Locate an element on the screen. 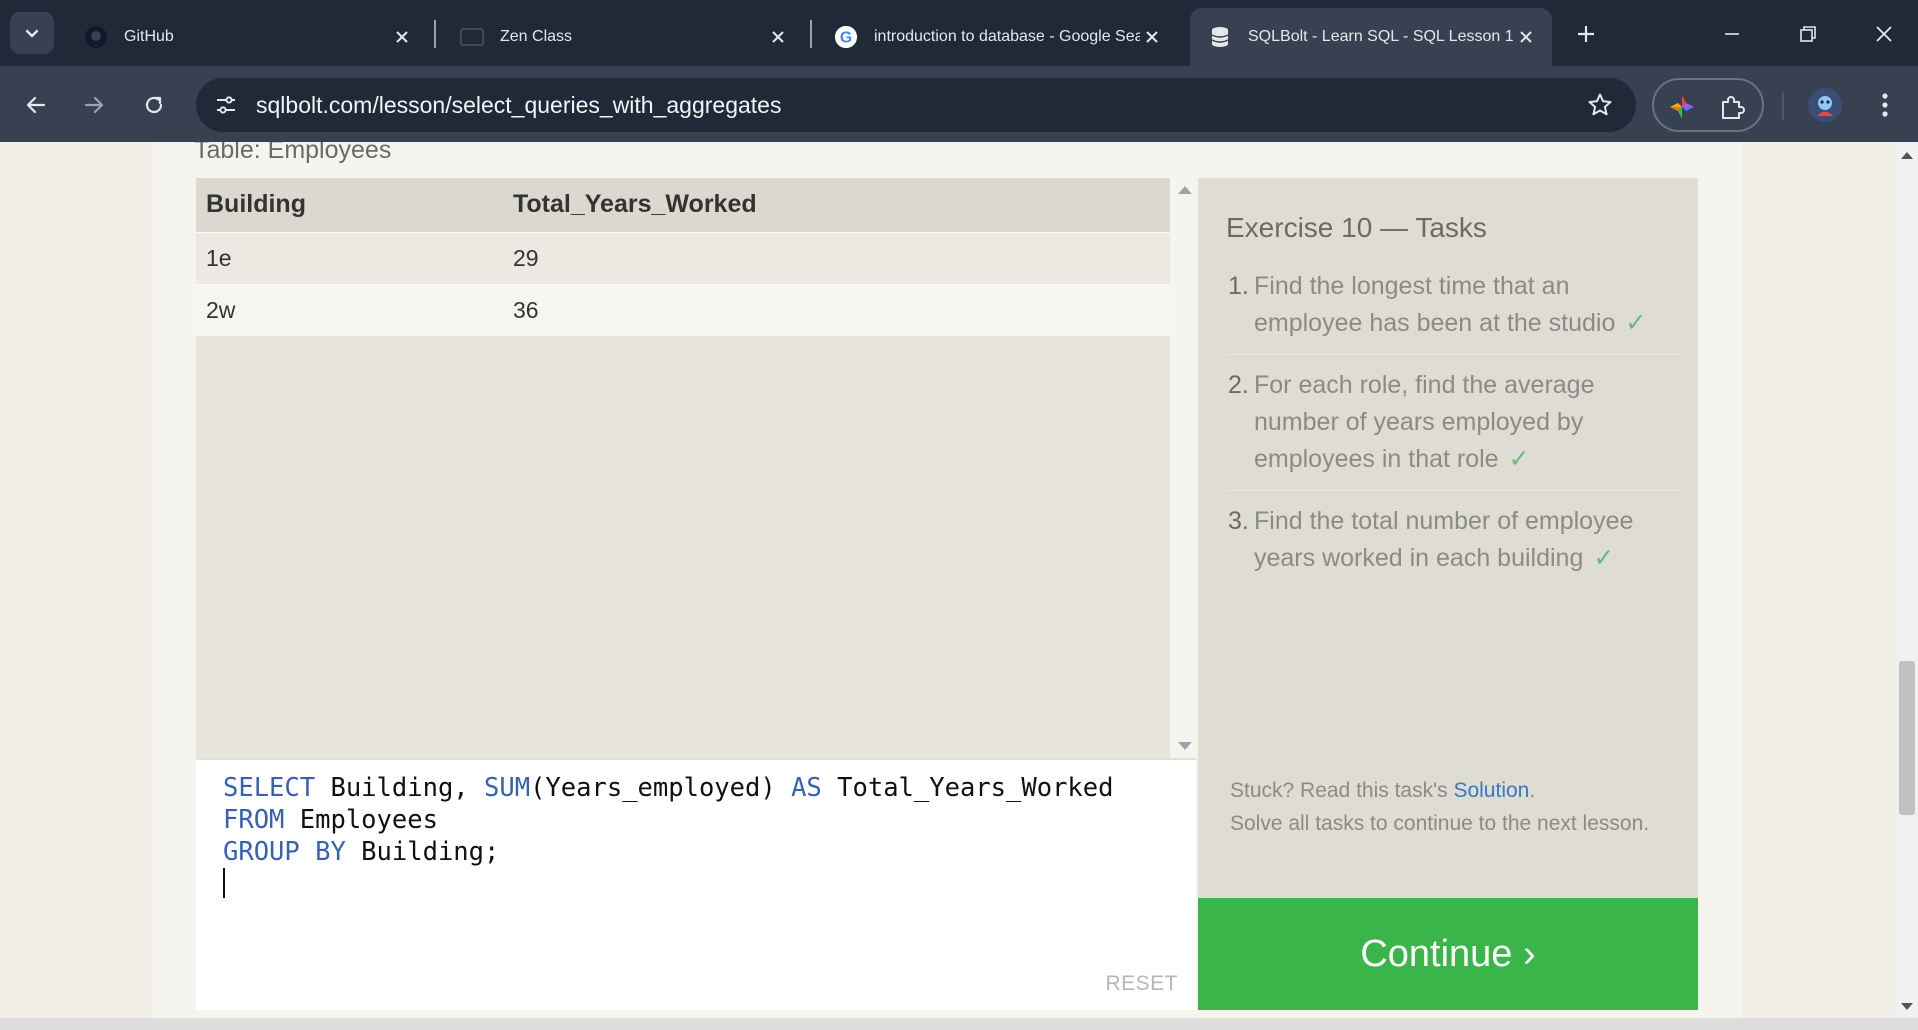 The image size is (1918, 1030). task-number: 1. is located at coordinates (1238, 286).